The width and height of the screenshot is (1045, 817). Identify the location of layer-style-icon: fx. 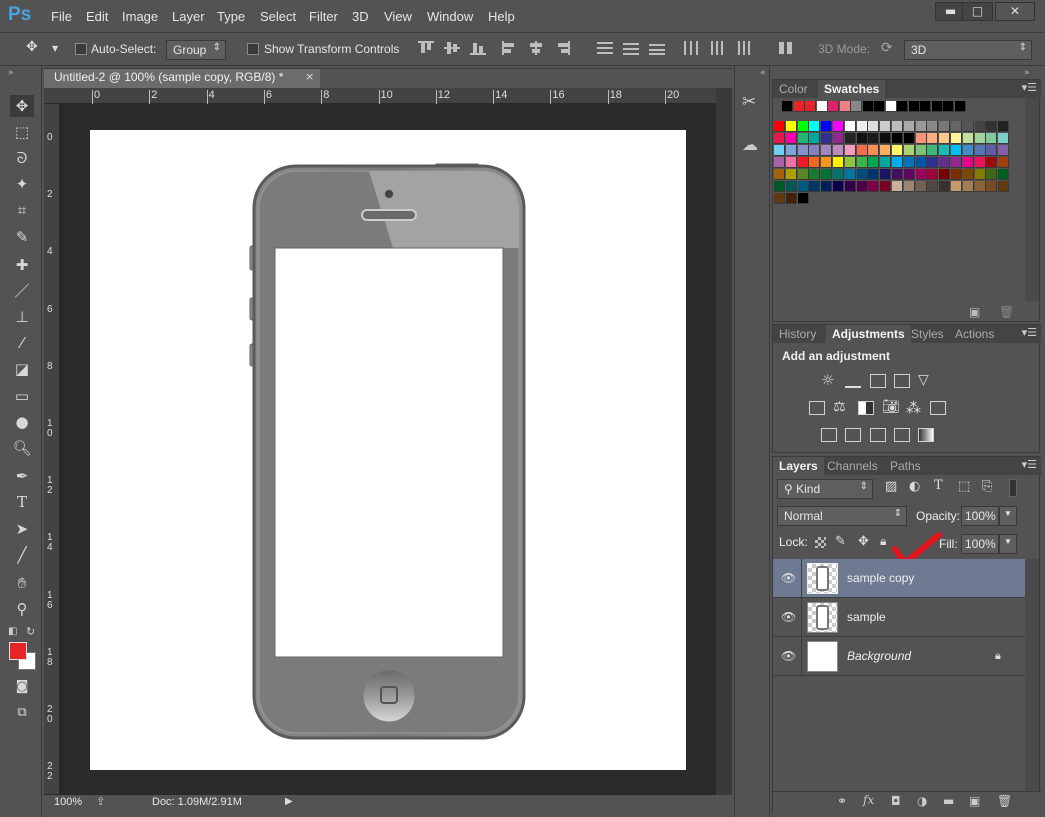
(868, 800).